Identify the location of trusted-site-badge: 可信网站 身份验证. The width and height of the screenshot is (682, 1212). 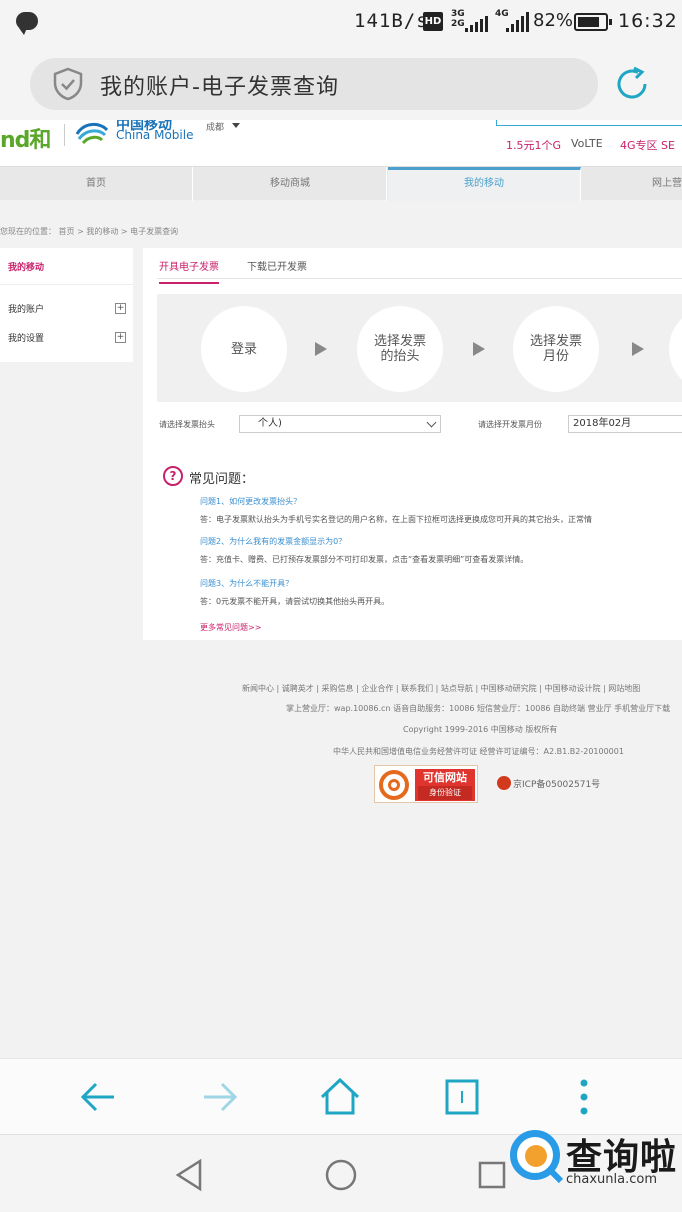
(426, 784).